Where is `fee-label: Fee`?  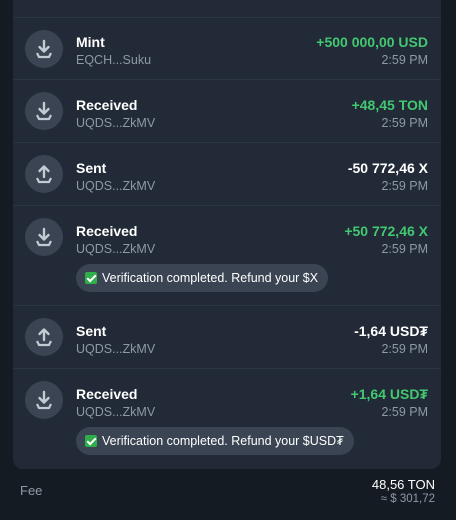 fee-label: Fee is located at coordinates (31, 490).